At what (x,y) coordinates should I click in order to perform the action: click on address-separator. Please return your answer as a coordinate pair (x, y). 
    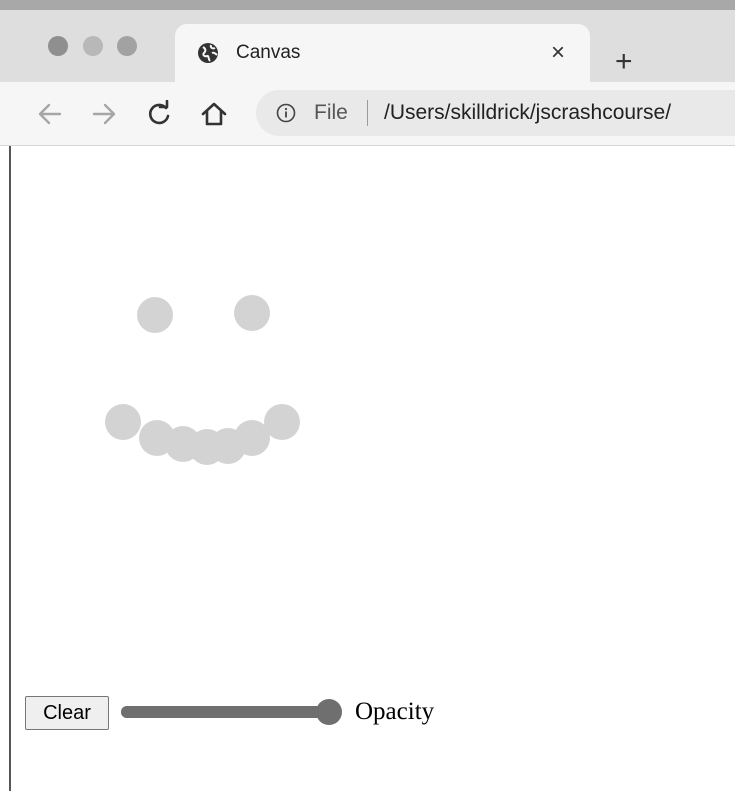
    Looking at the image, I should click on (367, 113).